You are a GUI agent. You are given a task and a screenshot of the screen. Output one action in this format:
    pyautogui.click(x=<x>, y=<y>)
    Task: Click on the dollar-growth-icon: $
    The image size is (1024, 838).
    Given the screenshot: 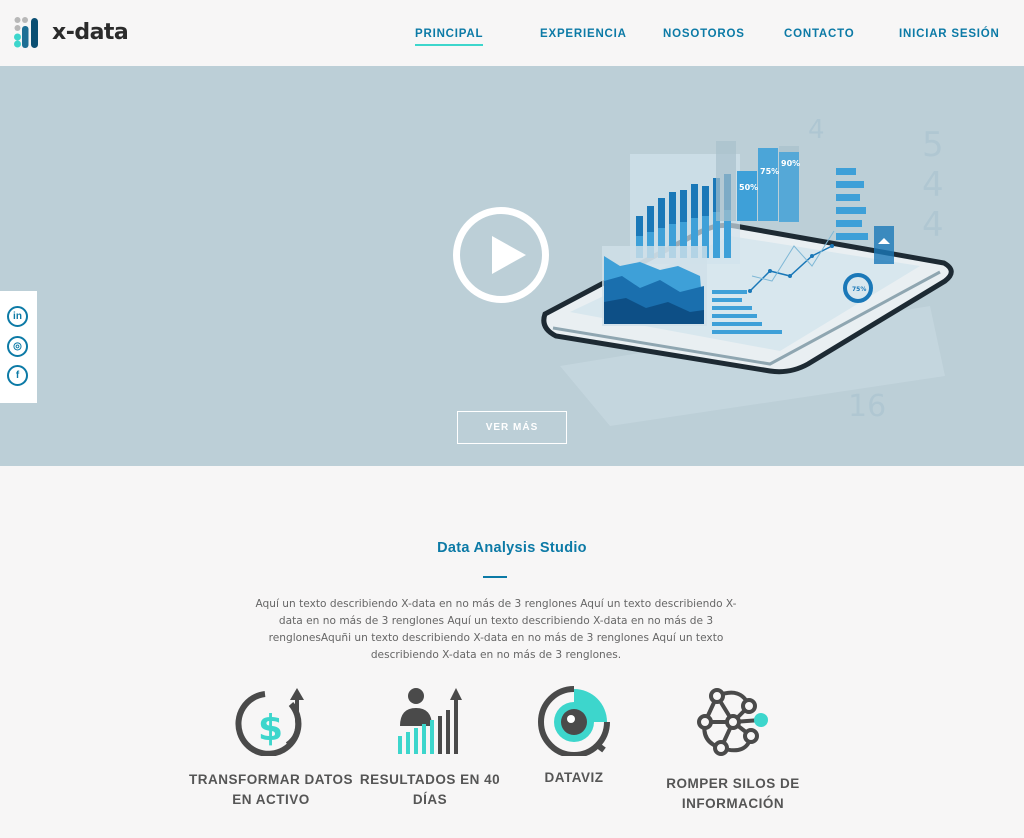 What is the action you would take?
    pyautogui.click(x=271, y=721)
    